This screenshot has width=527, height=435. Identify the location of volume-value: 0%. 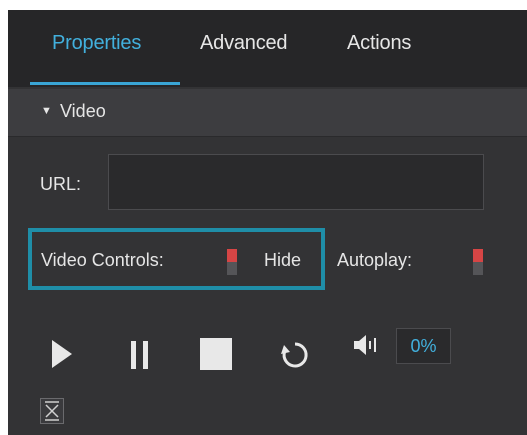
(423, 346).